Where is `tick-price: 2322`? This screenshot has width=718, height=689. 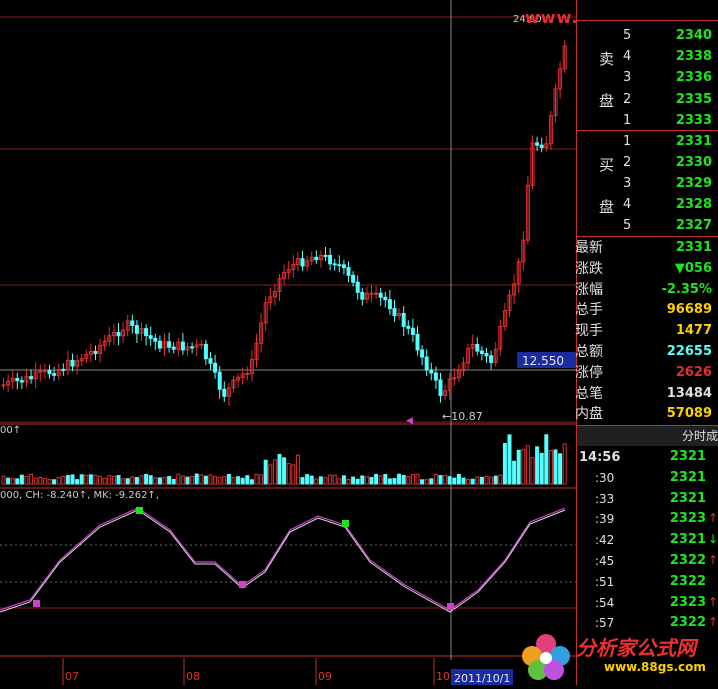
tick-price: 2322 is located at coordinates (687, 560).